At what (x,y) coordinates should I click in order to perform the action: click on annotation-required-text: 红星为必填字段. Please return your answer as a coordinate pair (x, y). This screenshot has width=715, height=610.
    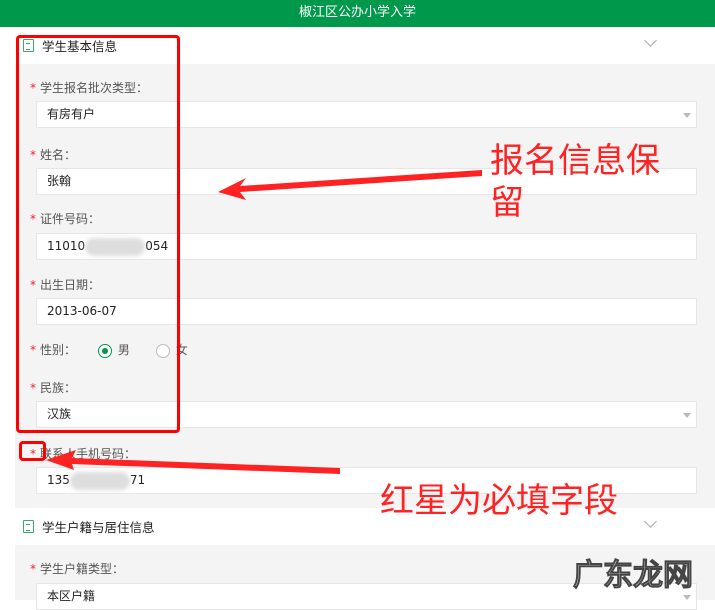
    Looking at the image, I should click on (499, 501).